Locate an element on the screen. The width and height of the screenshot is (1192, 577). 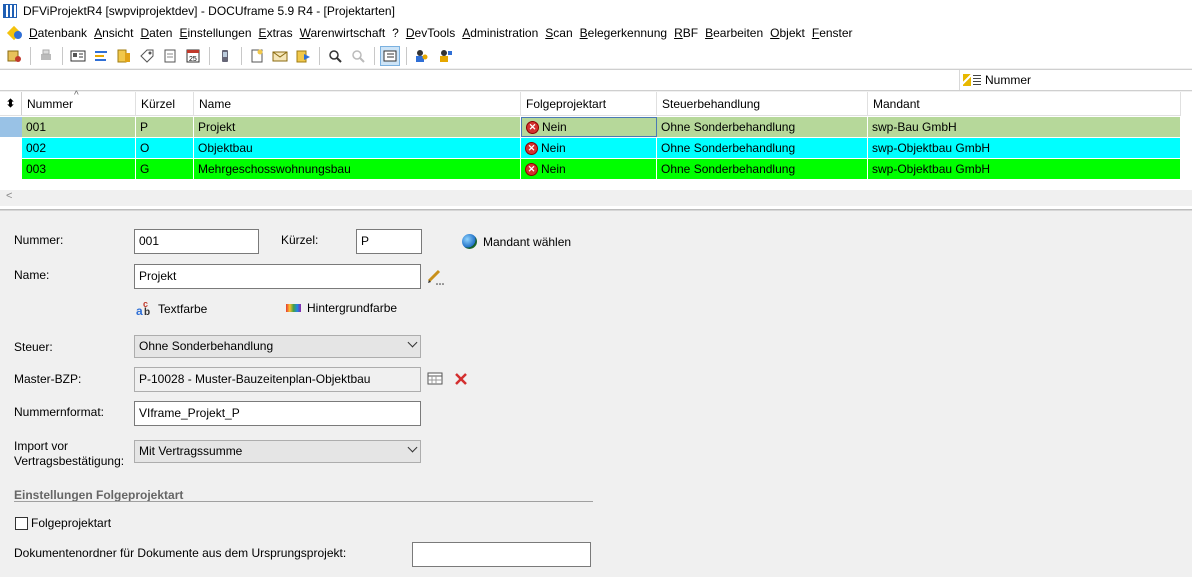
list-bars-icon is located at coordinates (101, 56).